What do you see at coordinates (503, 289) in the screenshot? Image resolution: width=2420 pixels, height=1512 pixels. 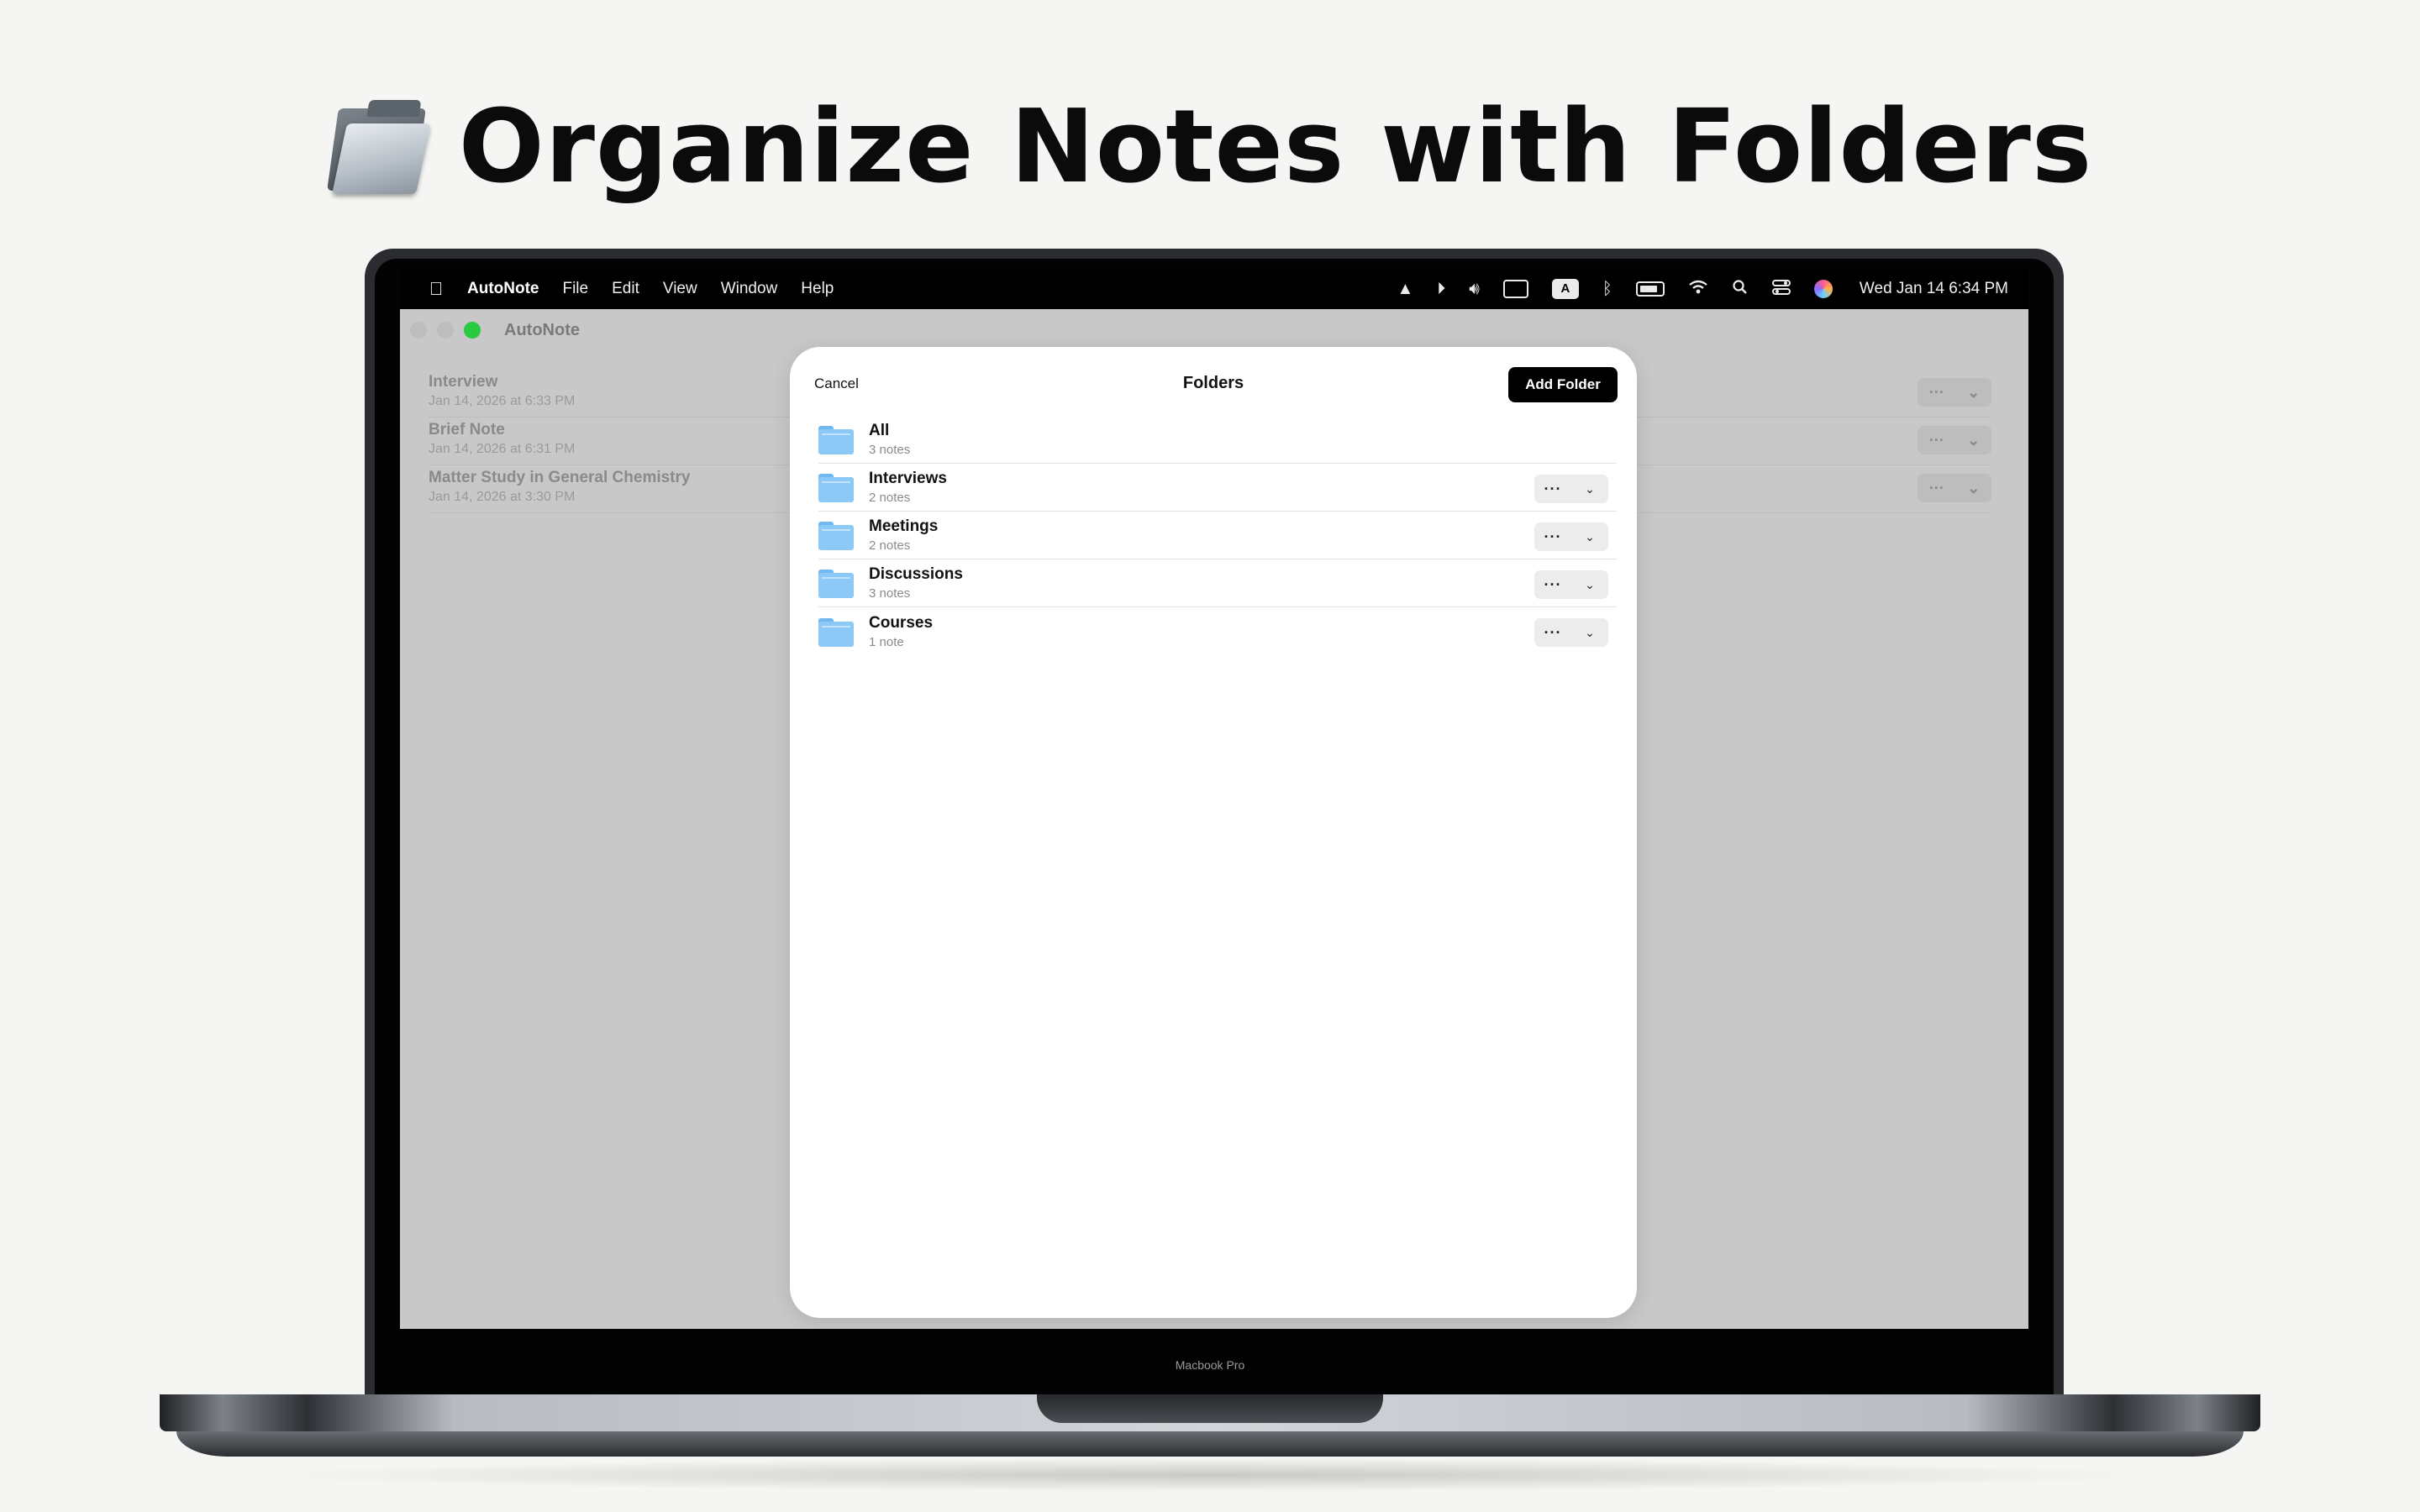 I see `menu-app-name: AutoNote` at bounding box center [503, 289].